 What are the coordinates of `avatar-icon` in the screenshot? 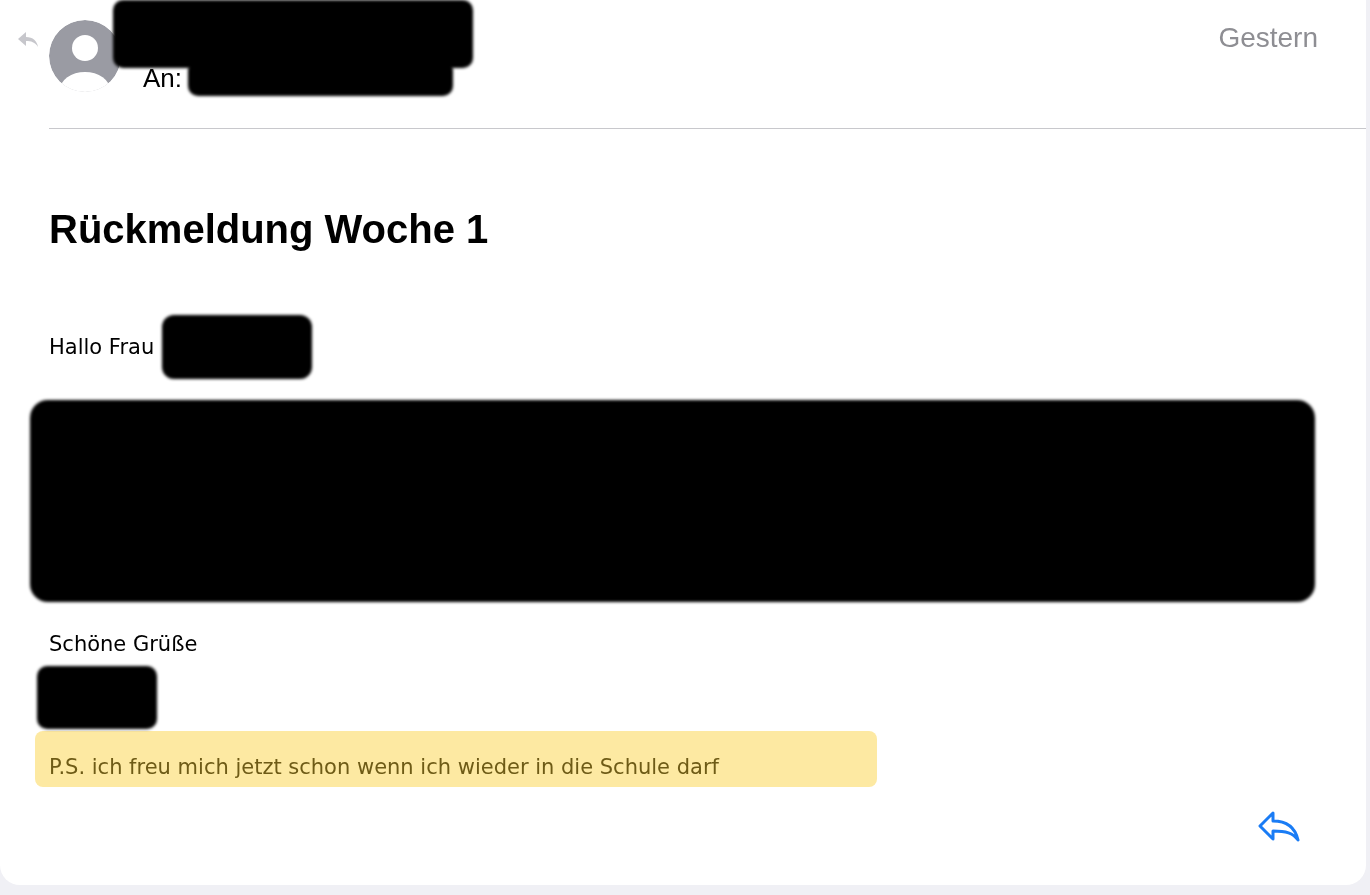 It's located at (85, 56).